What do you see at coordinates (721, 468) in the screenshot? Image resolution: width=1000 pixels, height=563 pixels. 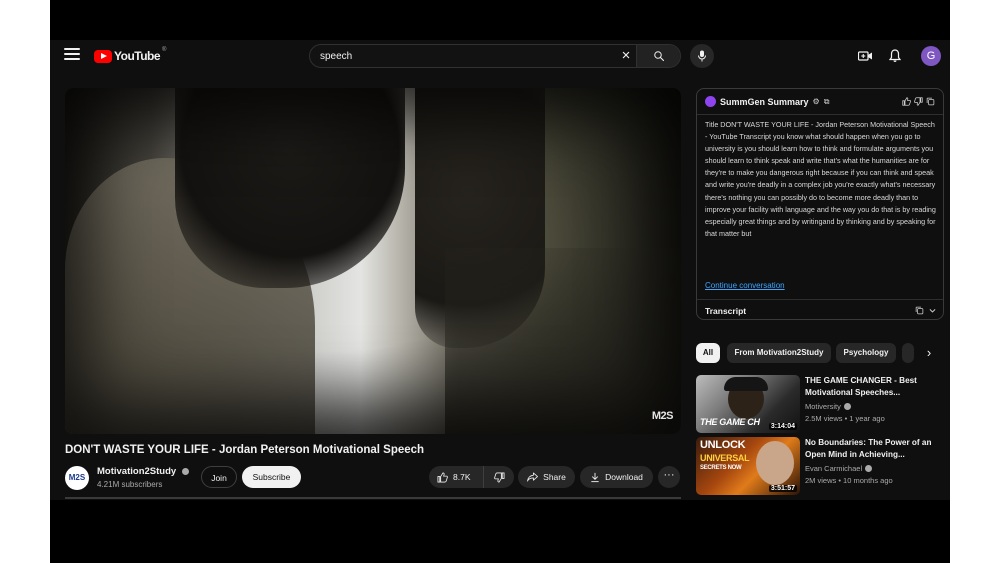 I see `thumbnail-text: SECRETS NOW` at bounding box center [721, 468].